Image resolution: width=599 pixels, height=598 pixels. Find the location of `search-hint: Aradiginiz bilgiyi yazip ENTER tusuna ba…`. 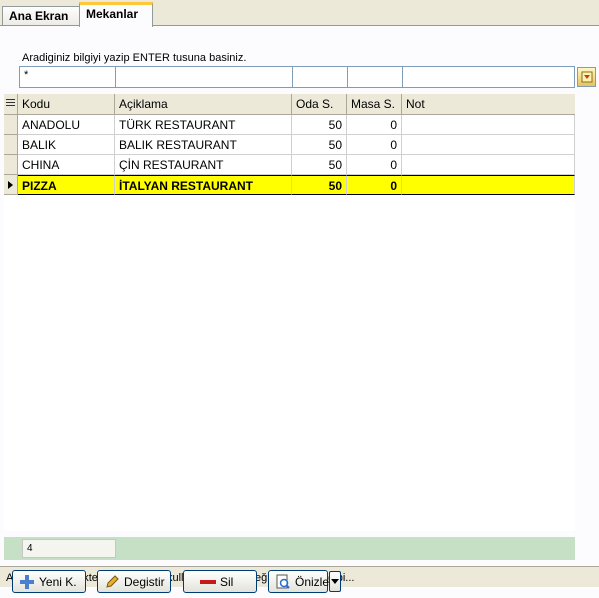

search-hint: Aradiginiz bilgiyi yazip ENTER tusuna ba… is located at coordinates (134, 58).